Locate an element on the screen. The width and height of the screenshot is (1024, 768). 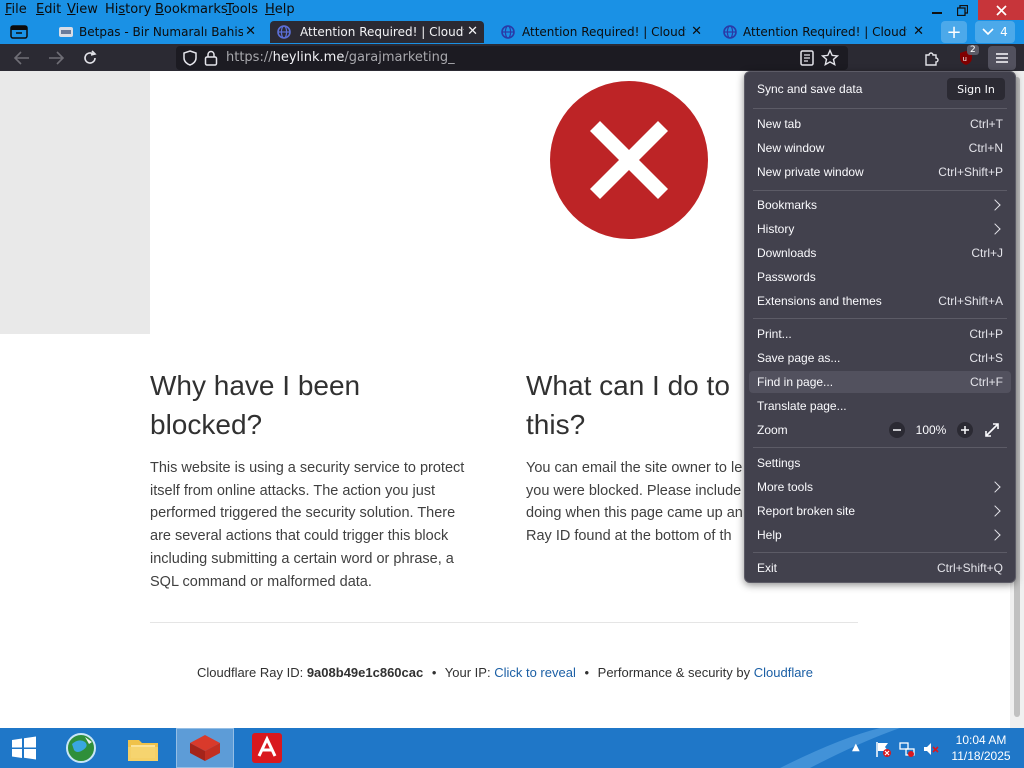
taskbar-app-red-box is located at coordinates (205, 748).